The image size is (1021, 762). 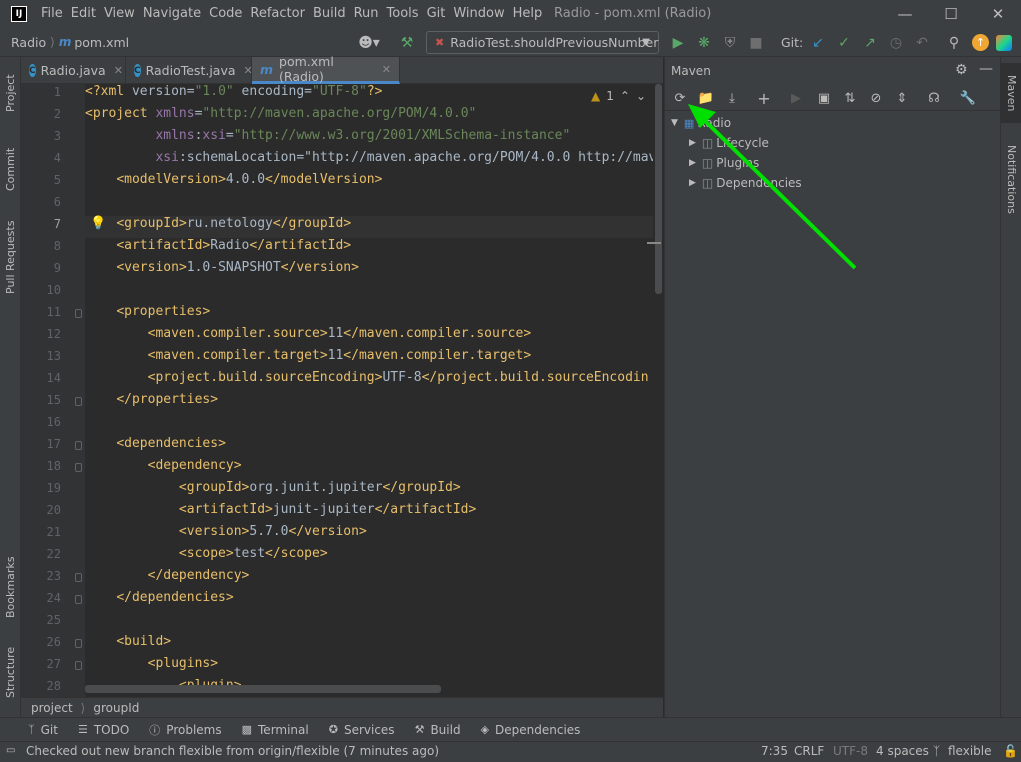 I want to click on maven-tool-tab: Maven, so click(x=1011, y=93).